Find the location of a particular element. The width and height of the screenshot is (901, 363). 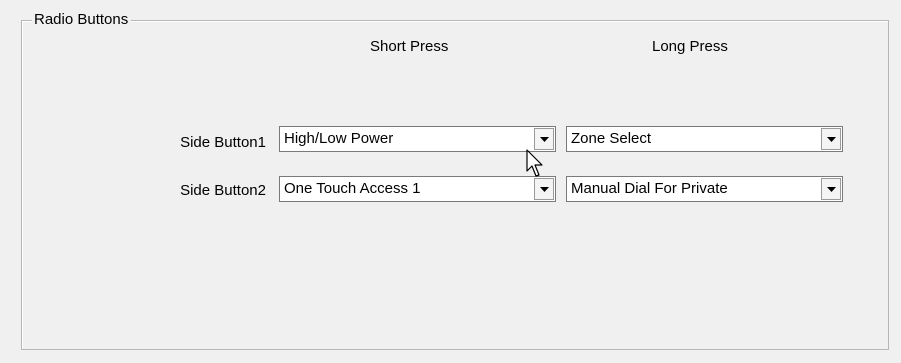

group-title: Radio Buttons is located at coordinates (82, 20).